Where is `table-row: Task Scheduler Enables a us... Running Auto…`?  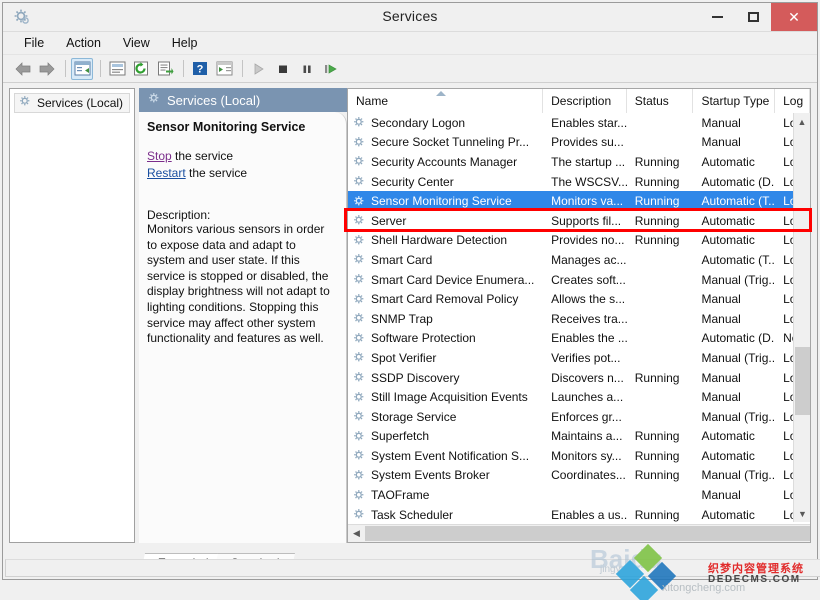 table-row: Task Scheduler Enables a us... Running Auto… is located at coordinates (579, 513).